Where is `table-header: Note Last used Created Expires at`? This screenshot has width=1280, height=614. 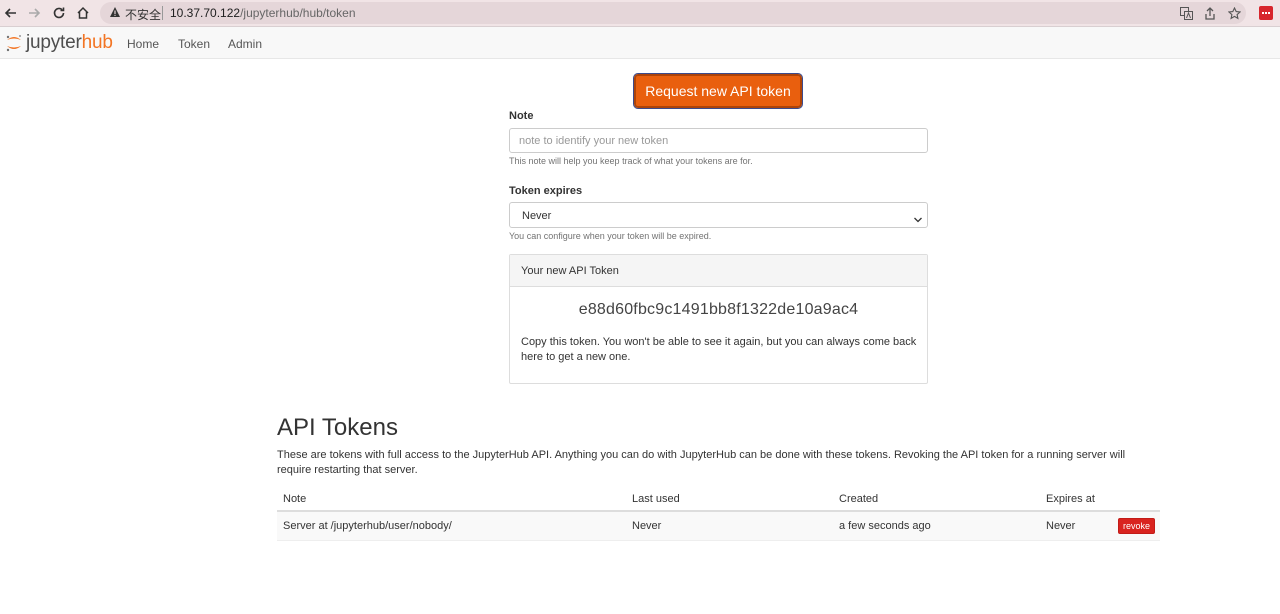 table-header: Note Last used Created Expires at is located at coordinates (718, 499).